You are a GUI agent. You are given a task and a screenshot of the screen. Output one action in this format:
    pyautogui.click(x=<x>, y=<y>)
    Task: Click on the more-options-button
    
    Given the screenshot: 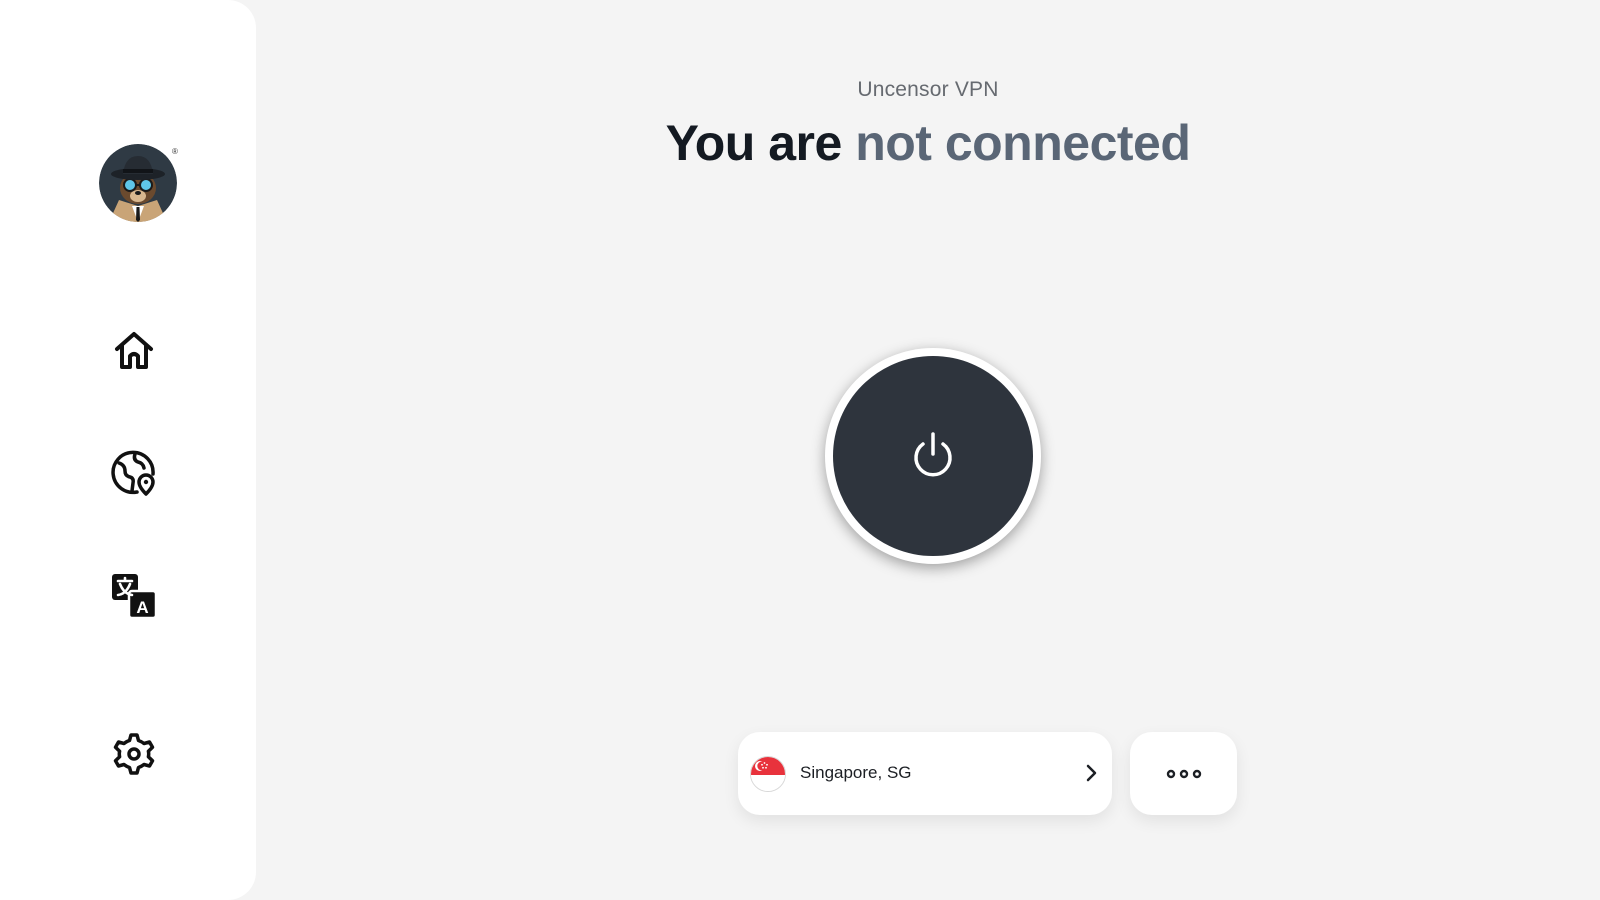 What is the action you would take?
    pyautogui.click(x=1183, y=773)
    